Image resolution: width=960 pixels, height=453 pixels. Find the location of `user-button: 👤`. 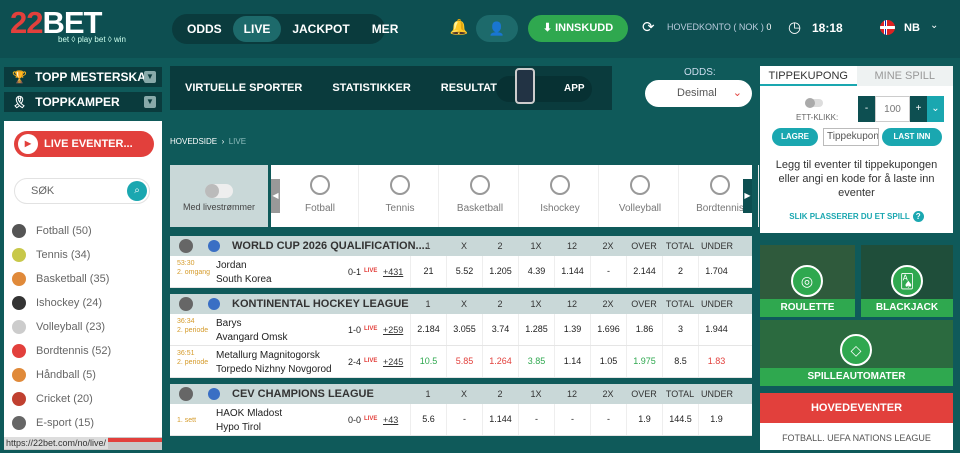

user-button: 👤 is located at coordinates (497, 28).